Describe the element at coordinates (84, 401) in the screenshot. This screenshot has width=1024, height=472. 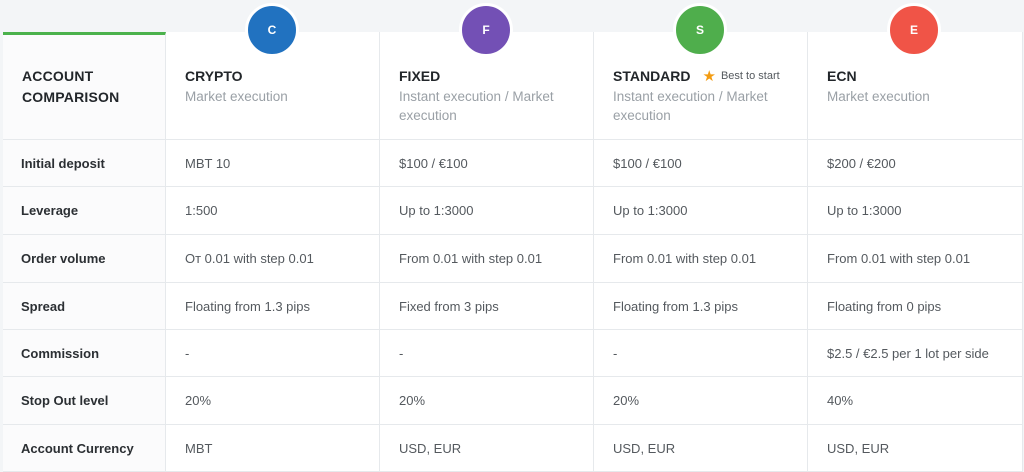
I see `row-label: Stop Out level` at that location.